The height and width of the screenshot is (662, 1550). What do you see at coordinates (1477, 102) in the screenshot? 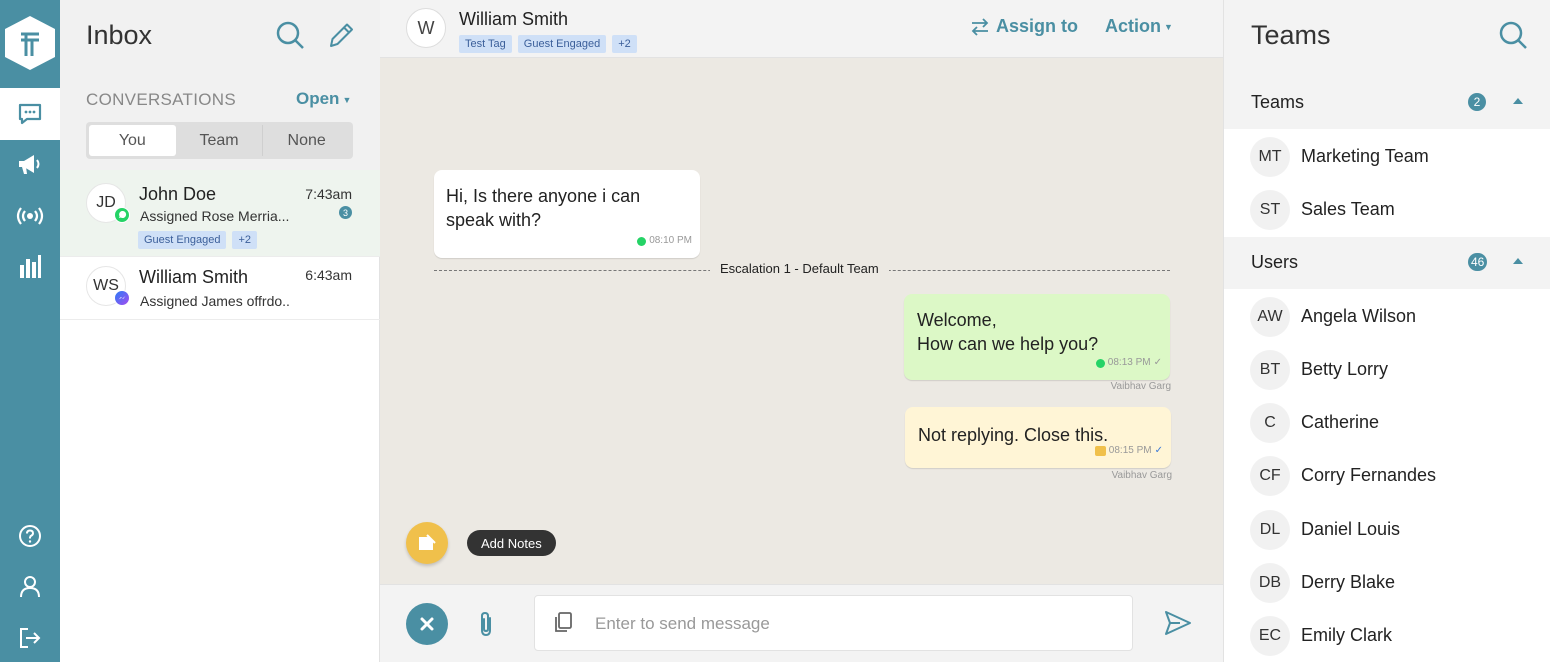
I see `teams-count-badge: 2` at bounding box center [1477, 102].